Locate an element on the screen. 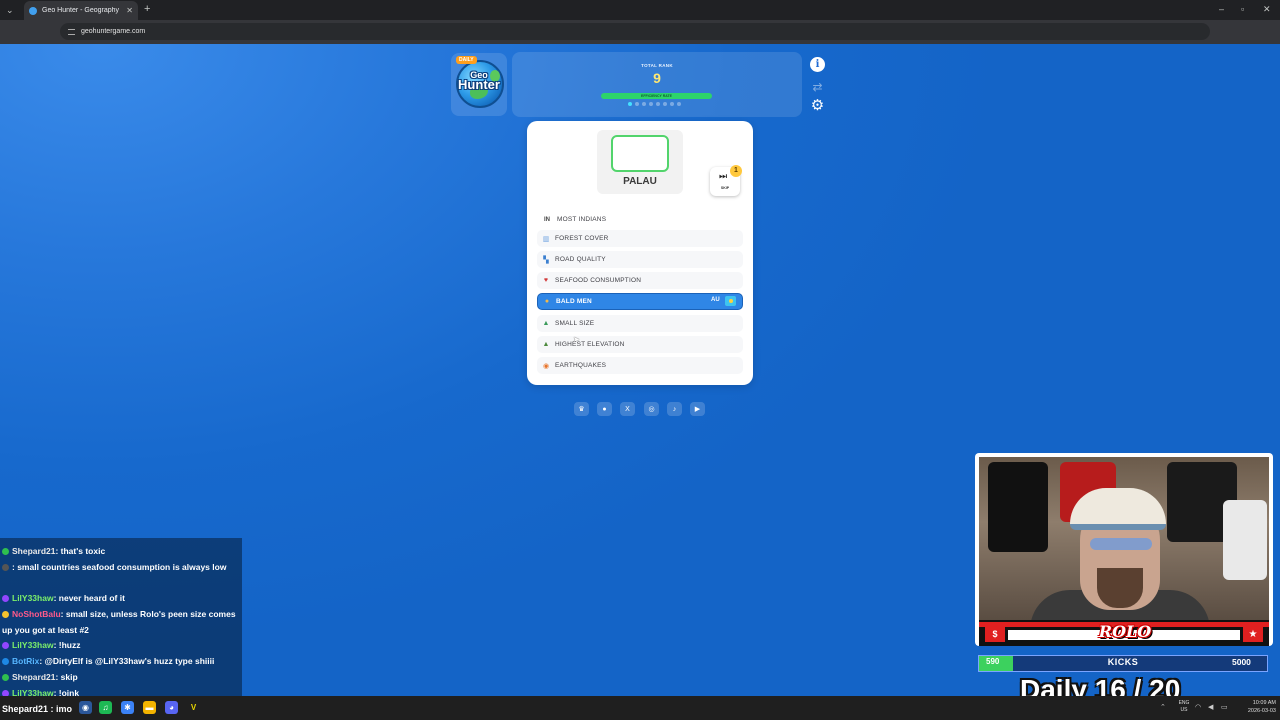 The height and width of the screenshot is (720, 1280). reddit-icon: ● is located at coordinates (604, 409).